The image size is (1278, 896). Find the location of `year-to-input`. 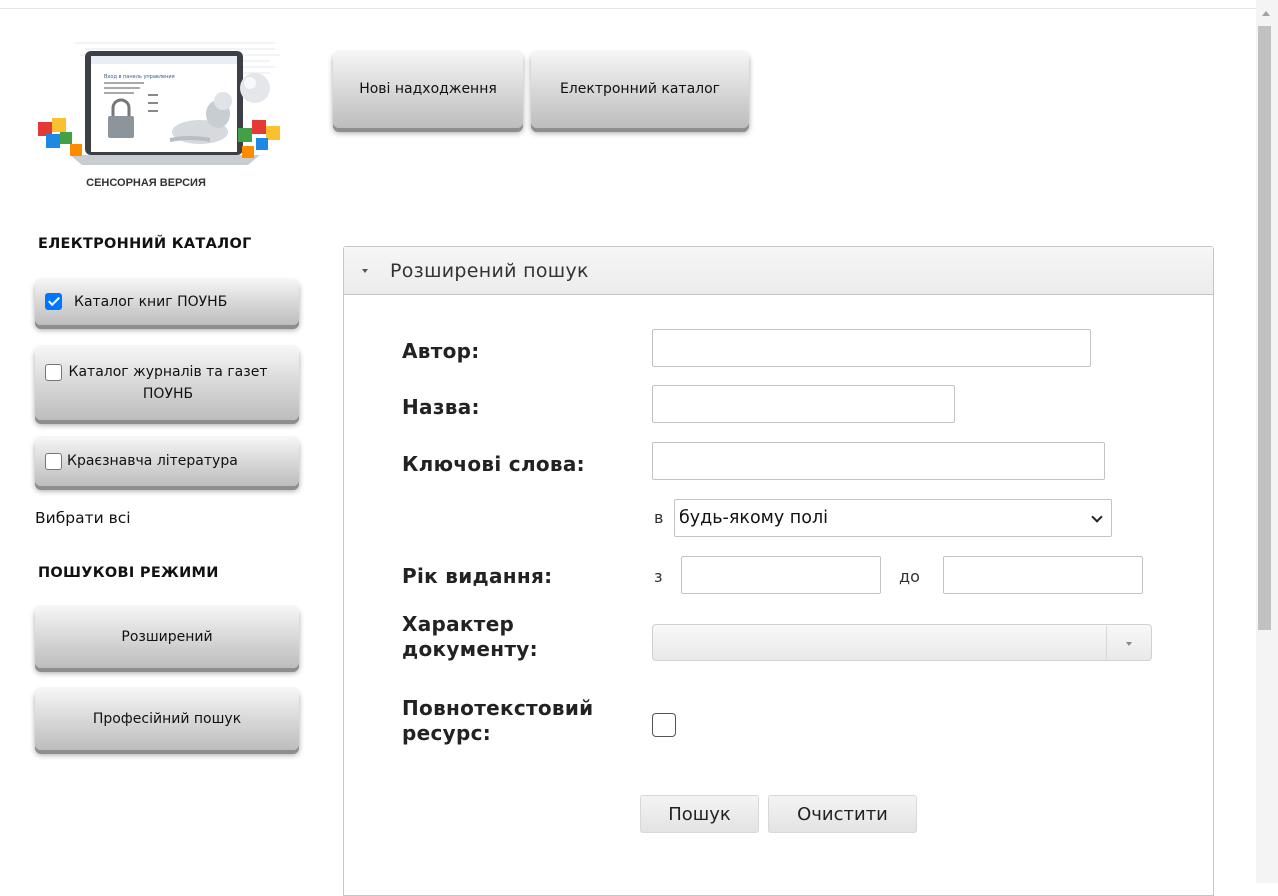

year-to-input is located at coordinates (1043, 575).